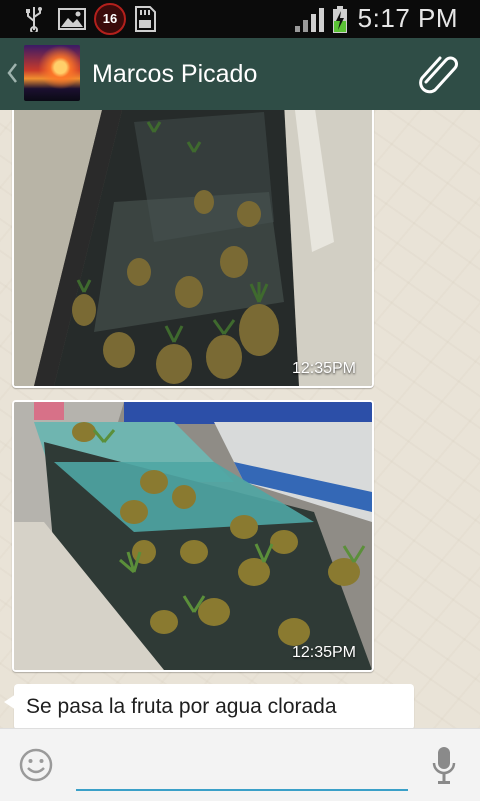 The width and height of the screenshot is (480, 801). Describe the element at coordinates (52, 73) in the screenshot. I see `avatar` at that location.